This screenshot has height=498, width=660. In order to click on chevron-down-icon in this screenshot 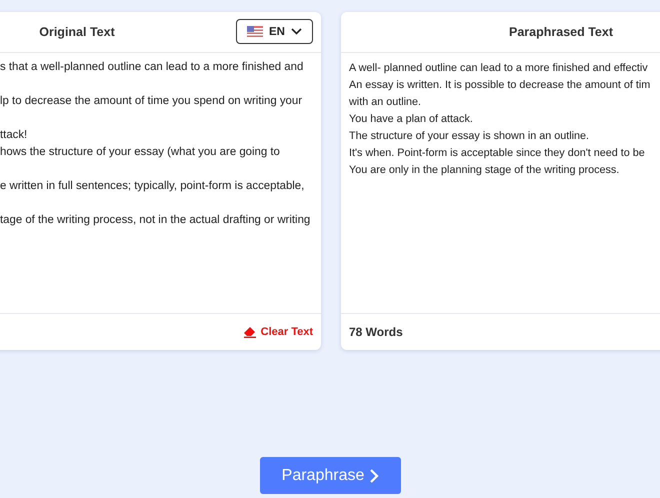, I will do `click(296, 31)`.